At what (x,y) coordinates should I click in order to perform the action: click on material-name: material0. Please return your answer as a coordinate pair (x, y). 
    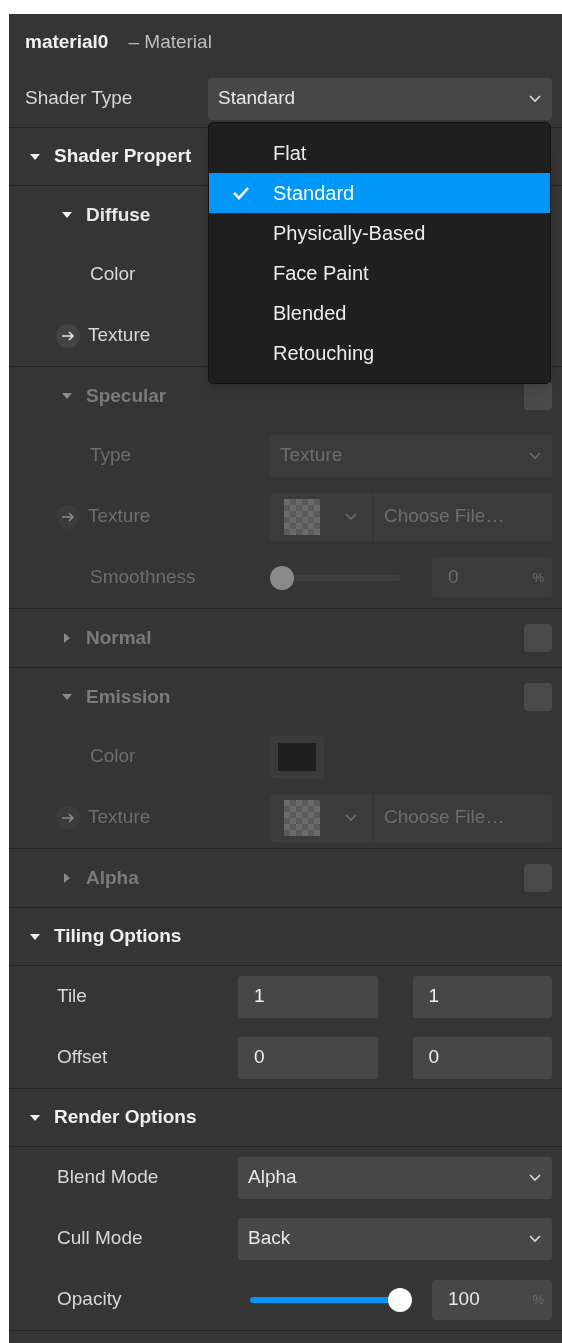
    Looking at the image, I should click on (67, 41).